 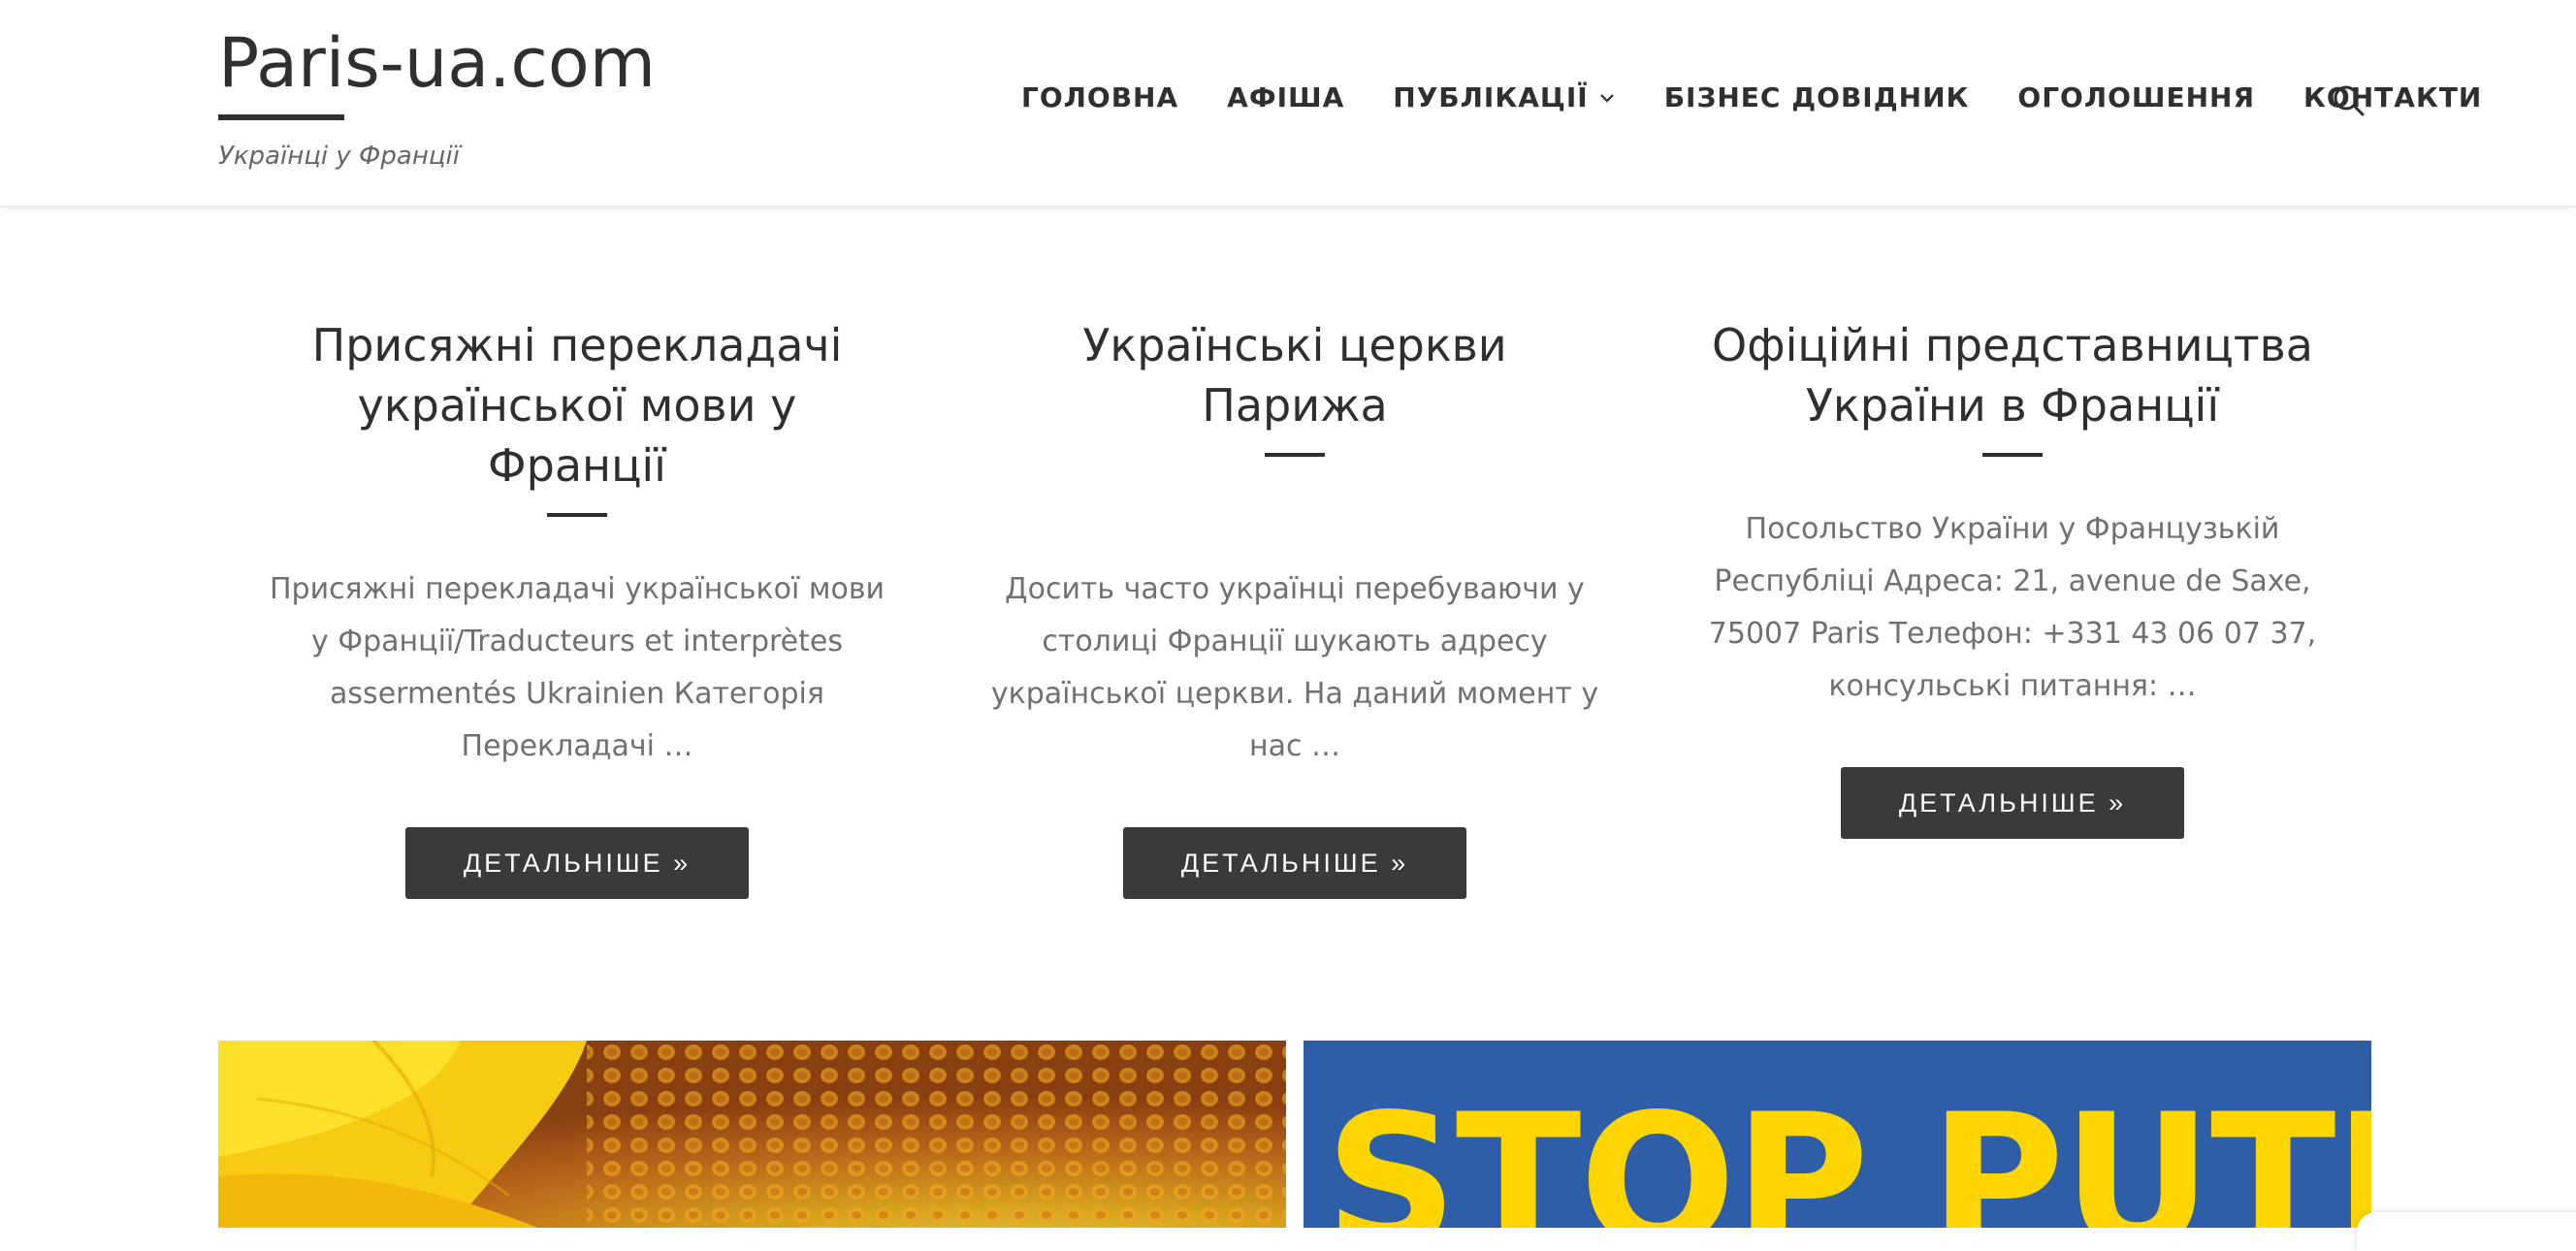 I want to click on sunflower-image, so click(x=752, y=1134).